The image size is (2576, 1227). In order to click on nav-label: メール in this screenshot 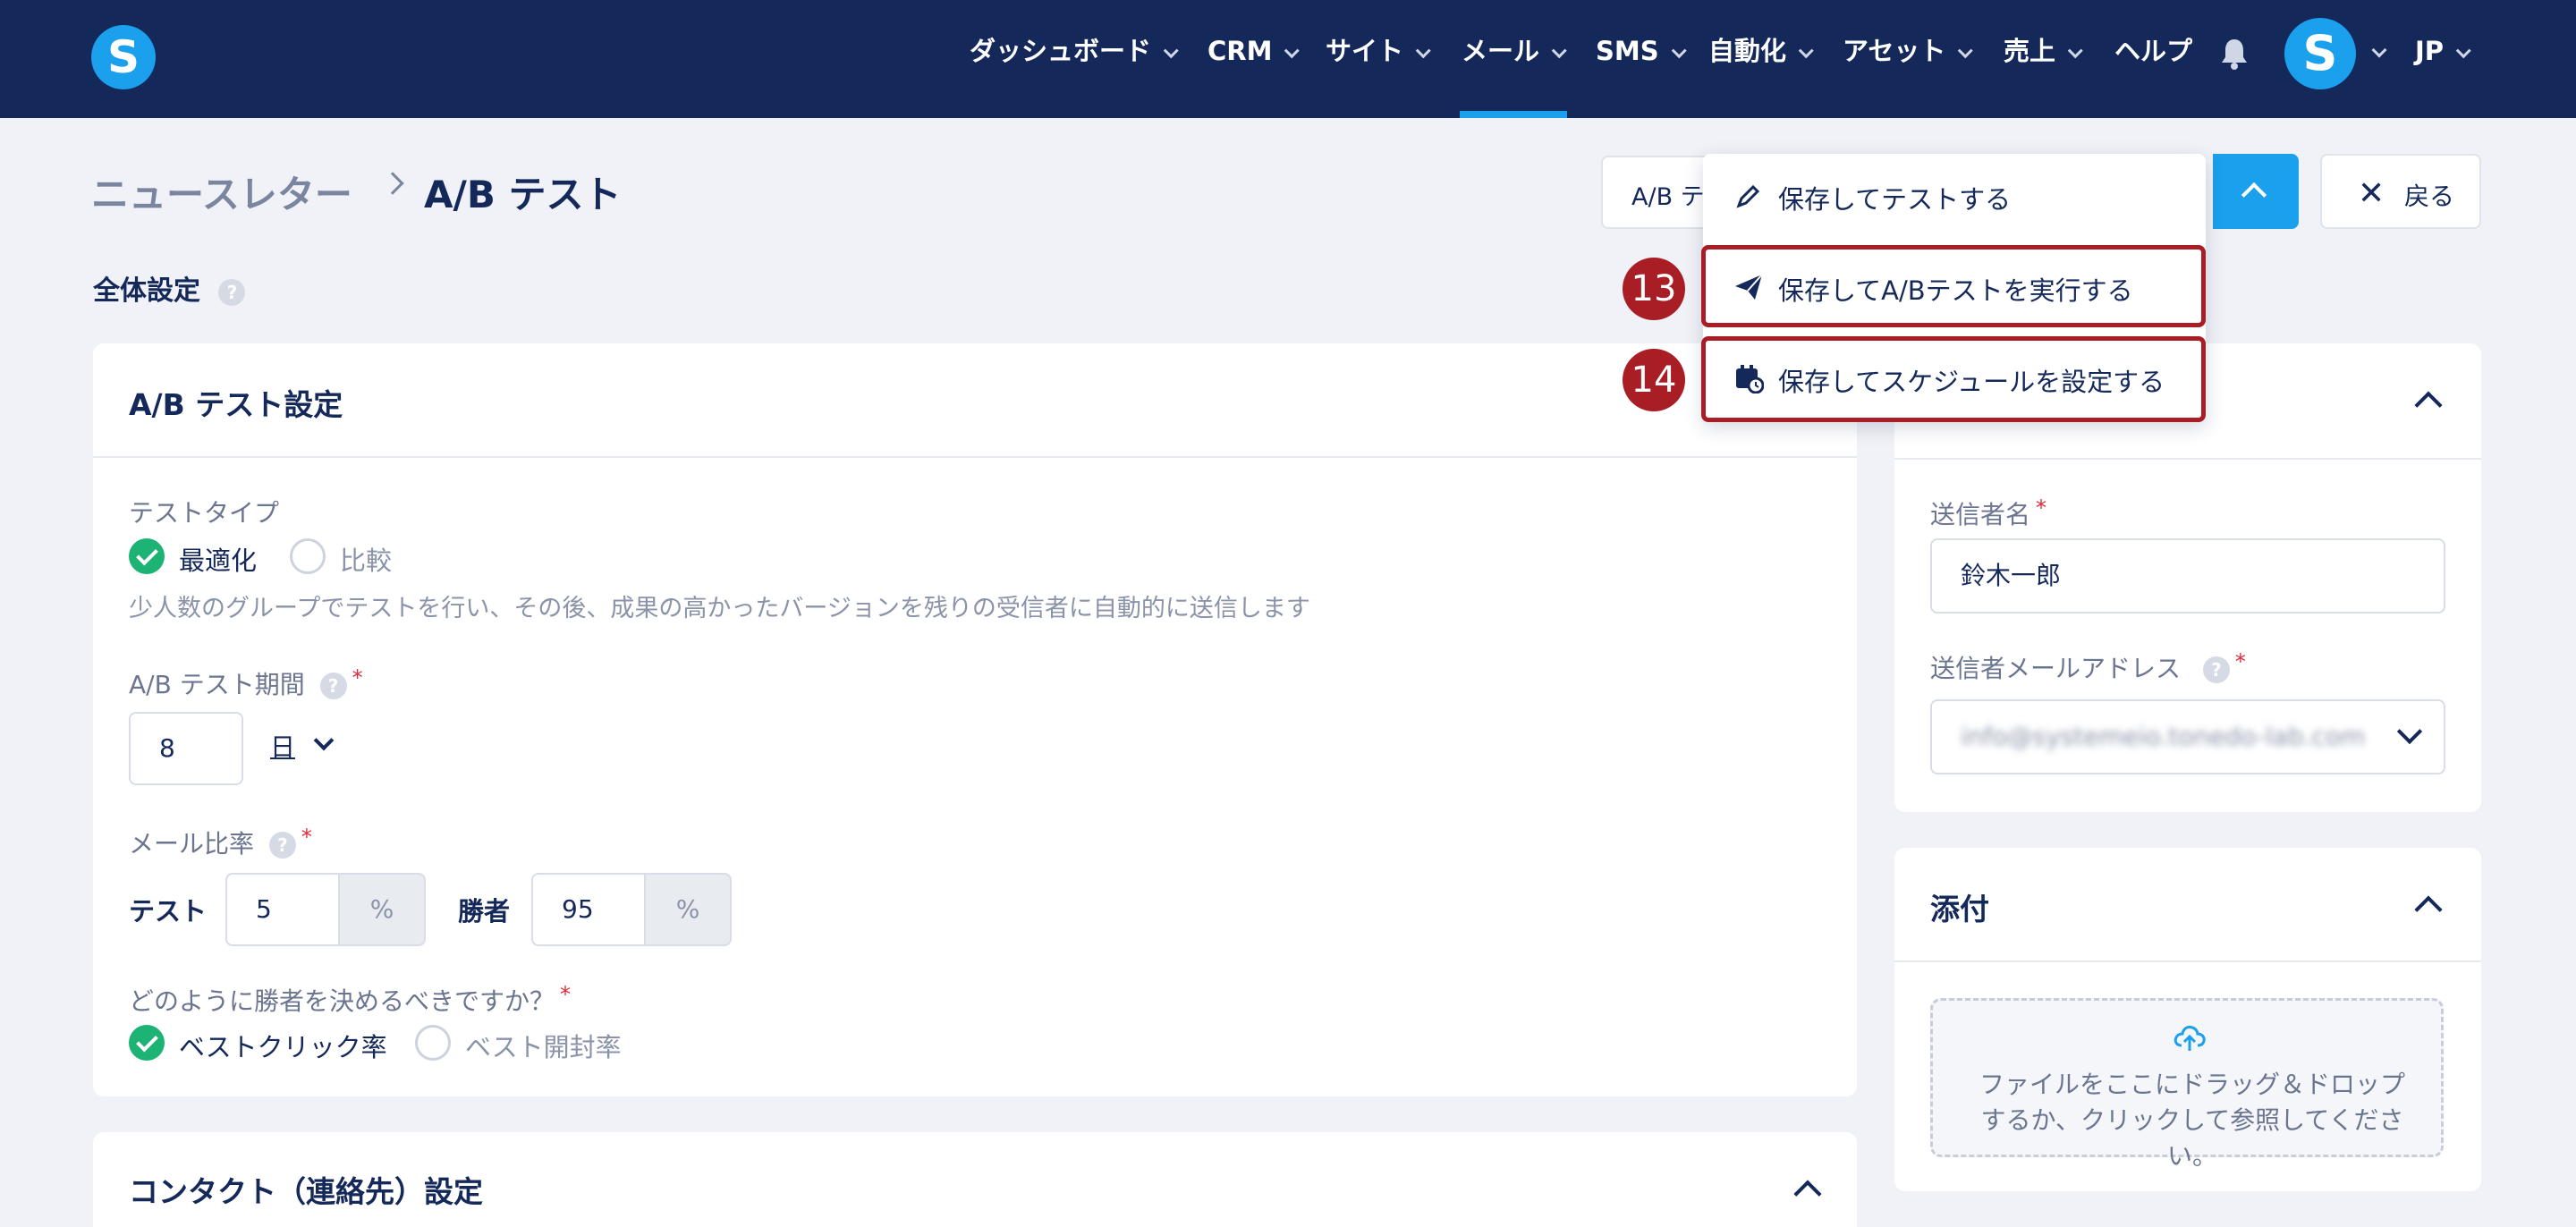, I will do `click(1501, 51)`.